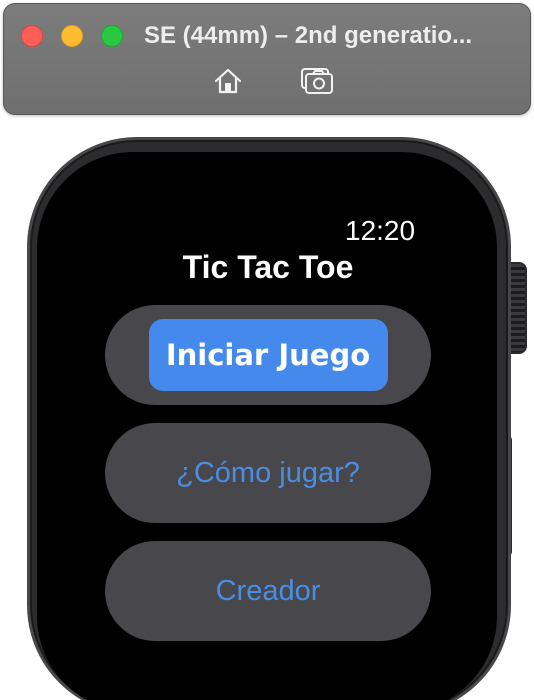 The image size is (534, 700). Describe the element at coordinates (72, 36) in the screenshot. I see `minimize-window-button` at that location.